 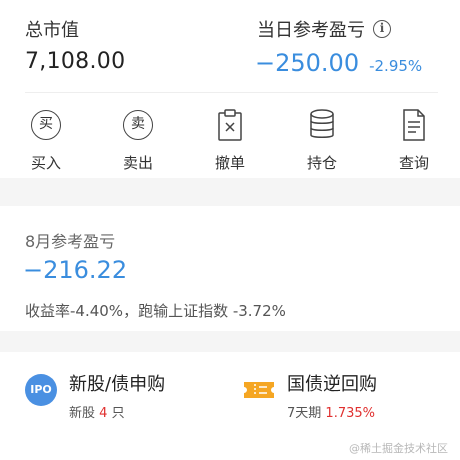 I want to click on position-label: 持仓, so click(x=321, y=163).